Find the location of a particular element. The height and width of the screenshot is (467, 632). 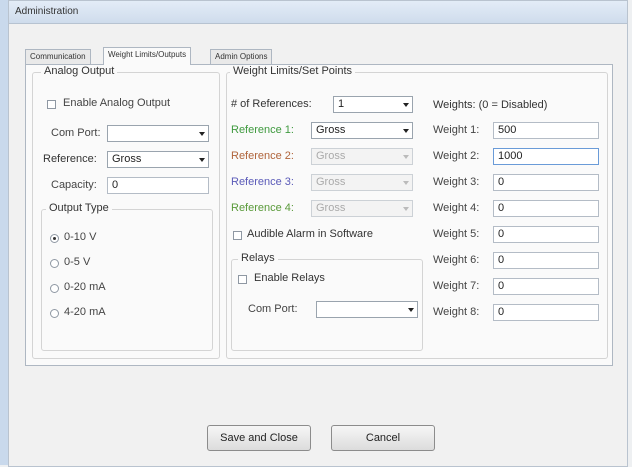

reference-2-value: Gross is located at coordinates (331, 156).